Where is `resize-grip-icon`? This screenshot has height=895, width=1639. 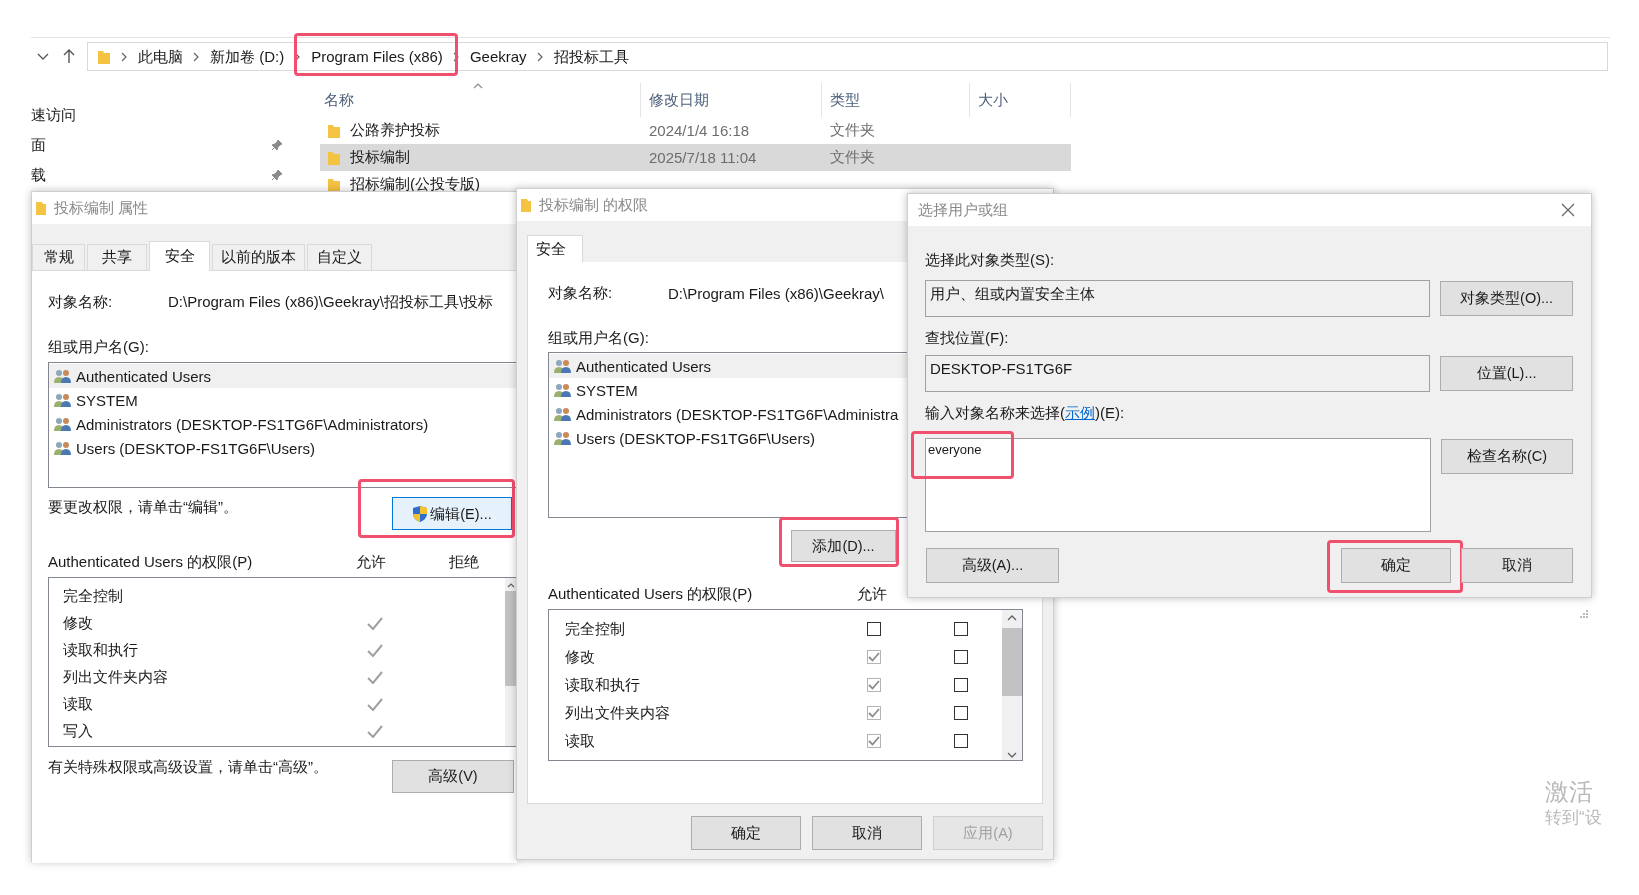 resize-grip-icon is located at coordinates (1583, 613).